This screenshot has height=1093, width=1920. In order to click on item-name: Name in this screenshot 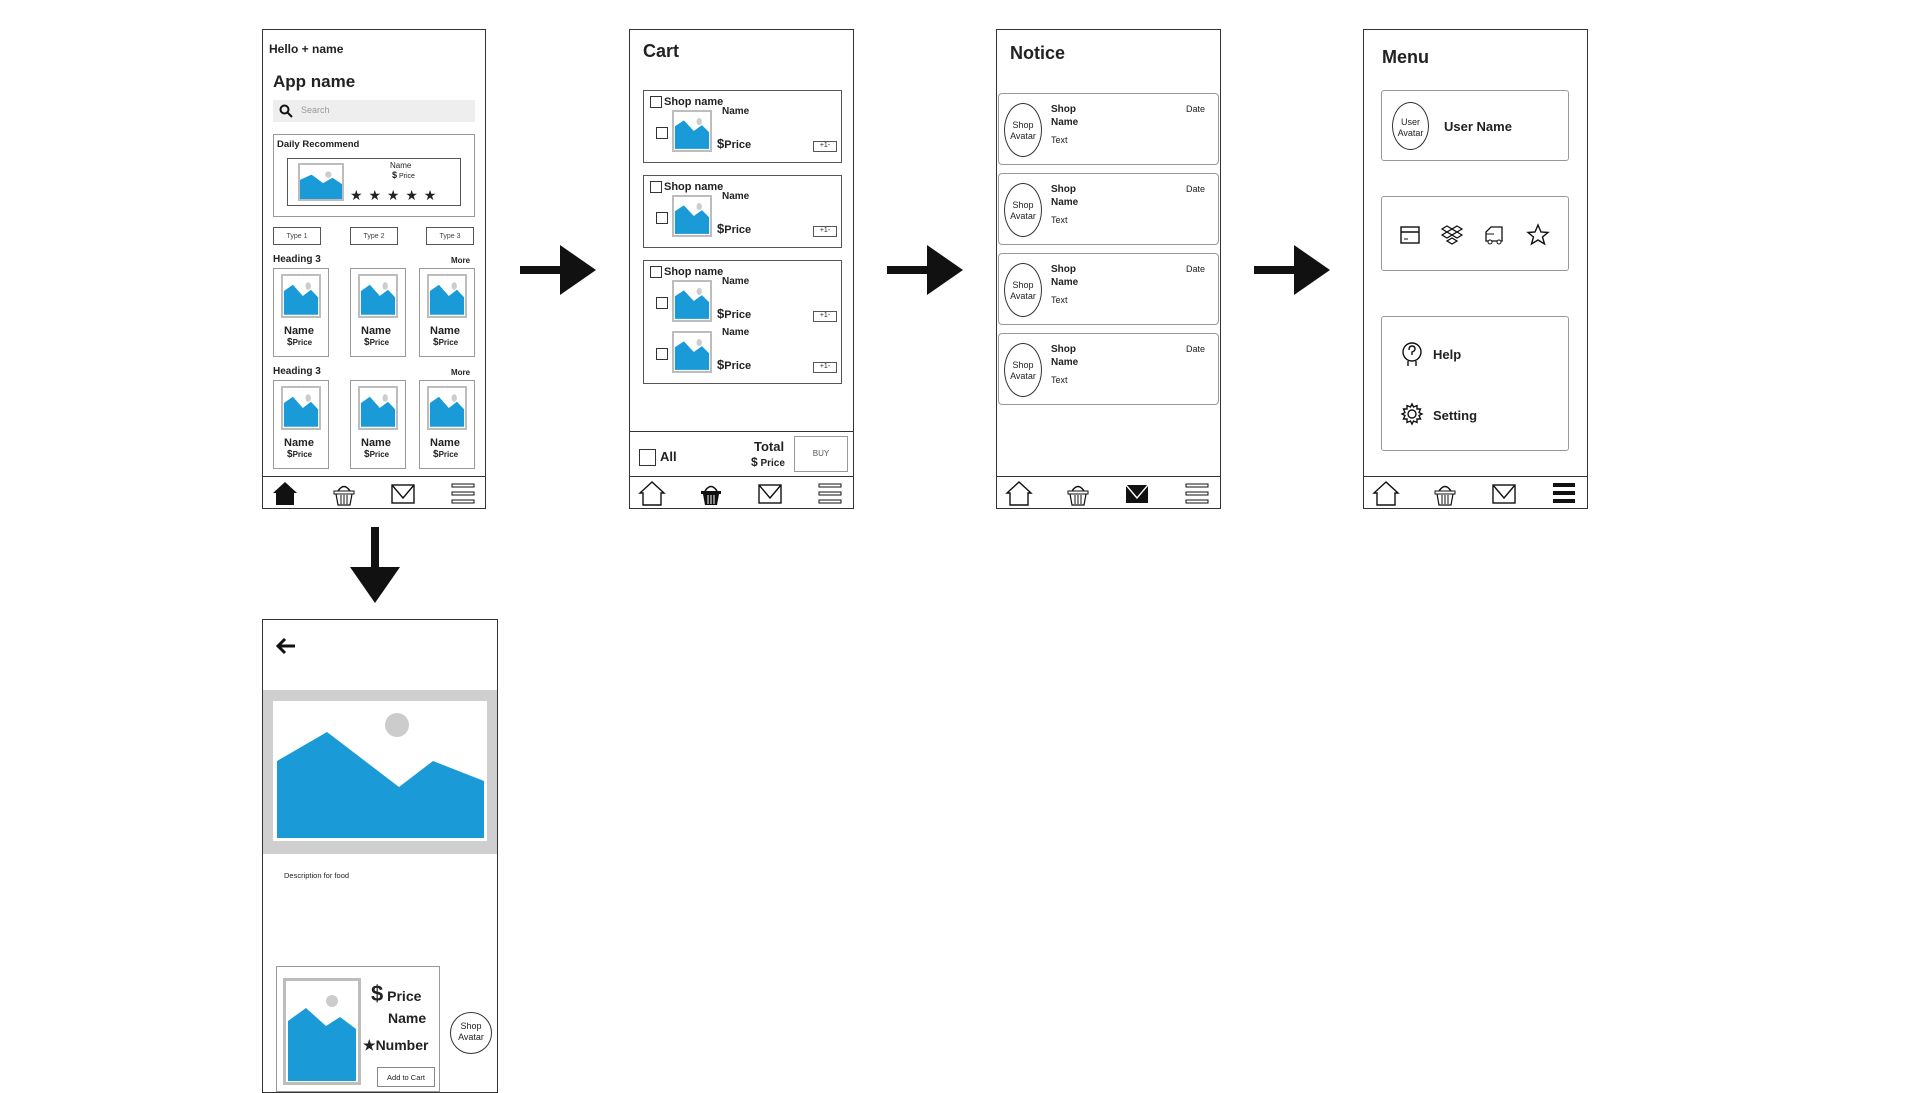, I will do `click(736, 196)`.